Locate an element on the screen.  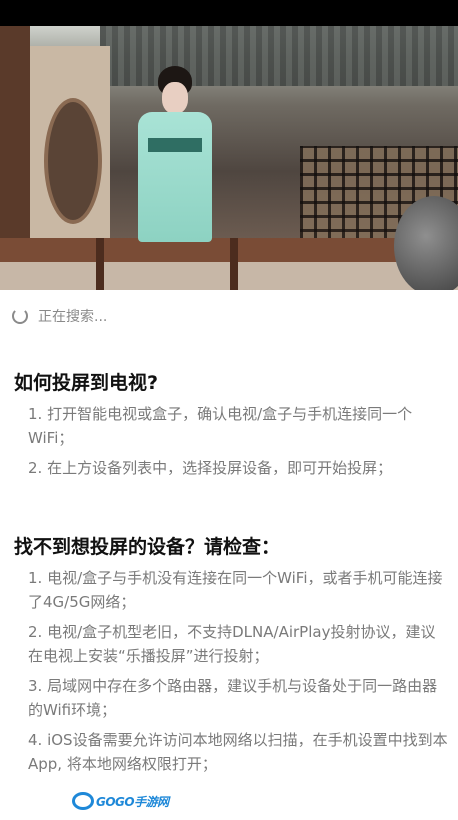
troubleshoot-item: 3. 局域网中存在多个路由器，建议手机与设备处于同一路由器的Wifi环境； is located at coordinates (233, 698).